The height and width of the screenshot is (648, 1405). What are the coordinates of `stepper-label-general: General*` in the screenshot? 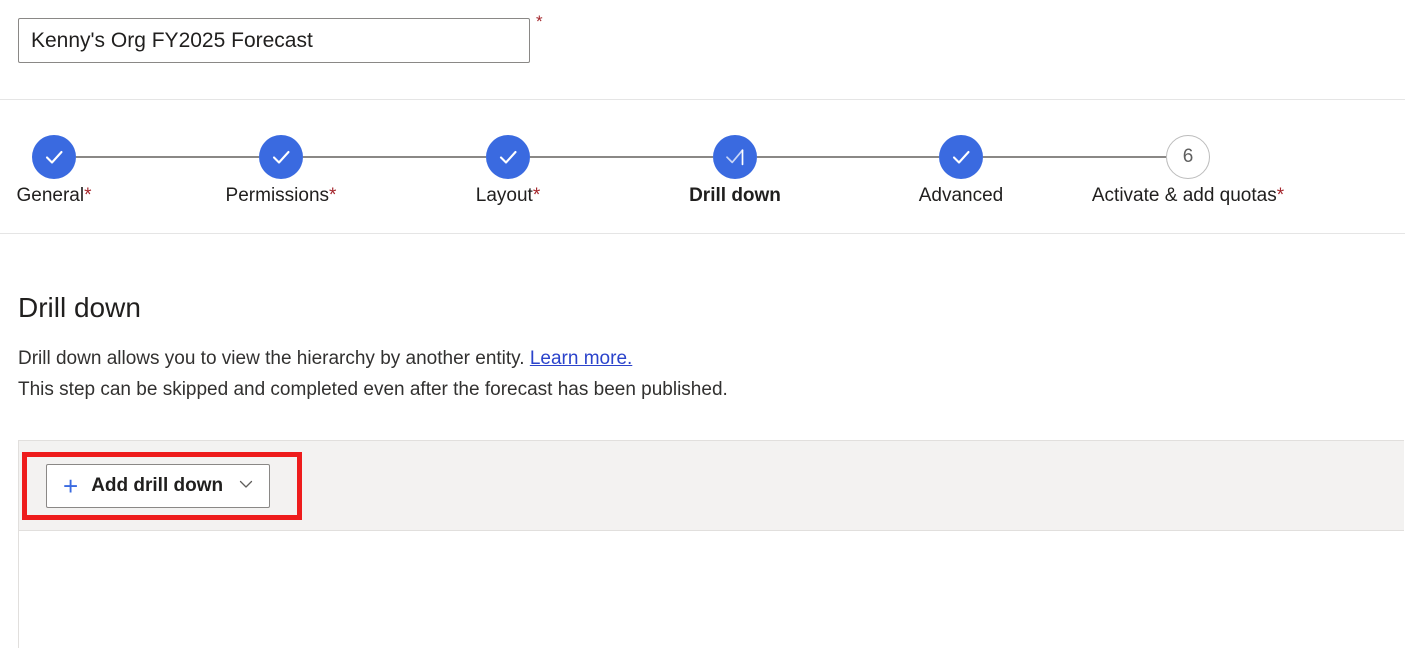 It's located at (53, 196).